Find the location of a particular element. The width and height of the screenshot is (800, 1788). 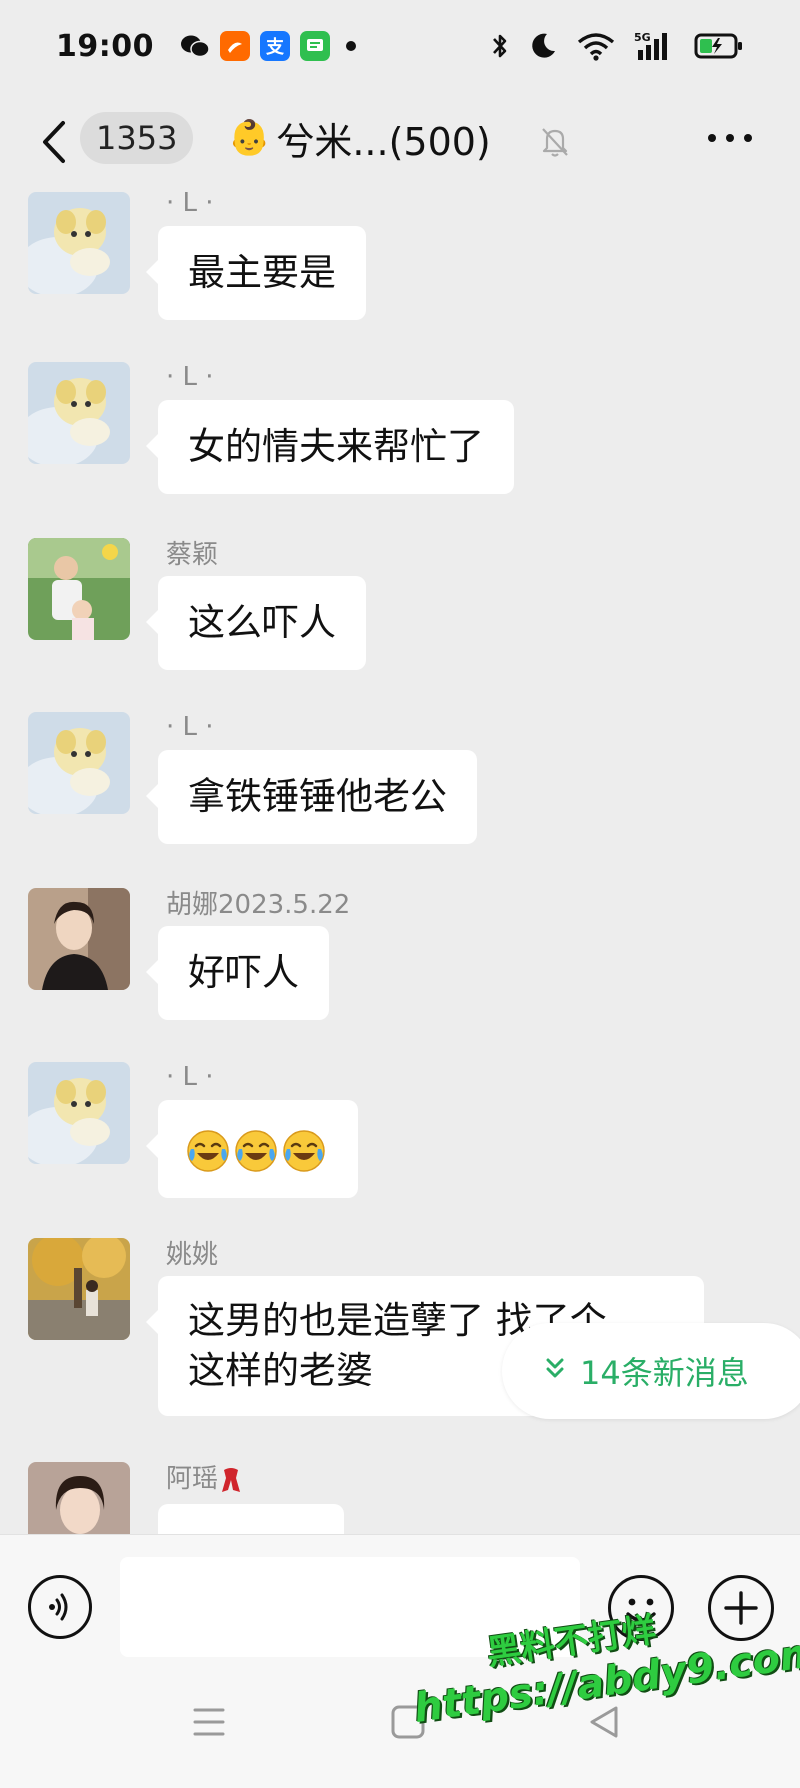

messages-icon is located at coordinates (315, 46).